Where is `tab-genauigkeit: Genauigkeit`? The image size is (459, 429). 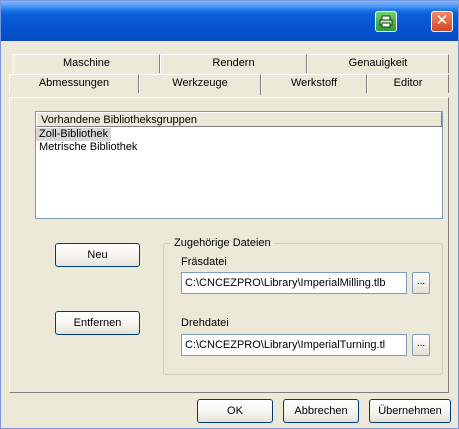
tab-genauigkeit: Genauigkeit is located at coordinates (378, 63).